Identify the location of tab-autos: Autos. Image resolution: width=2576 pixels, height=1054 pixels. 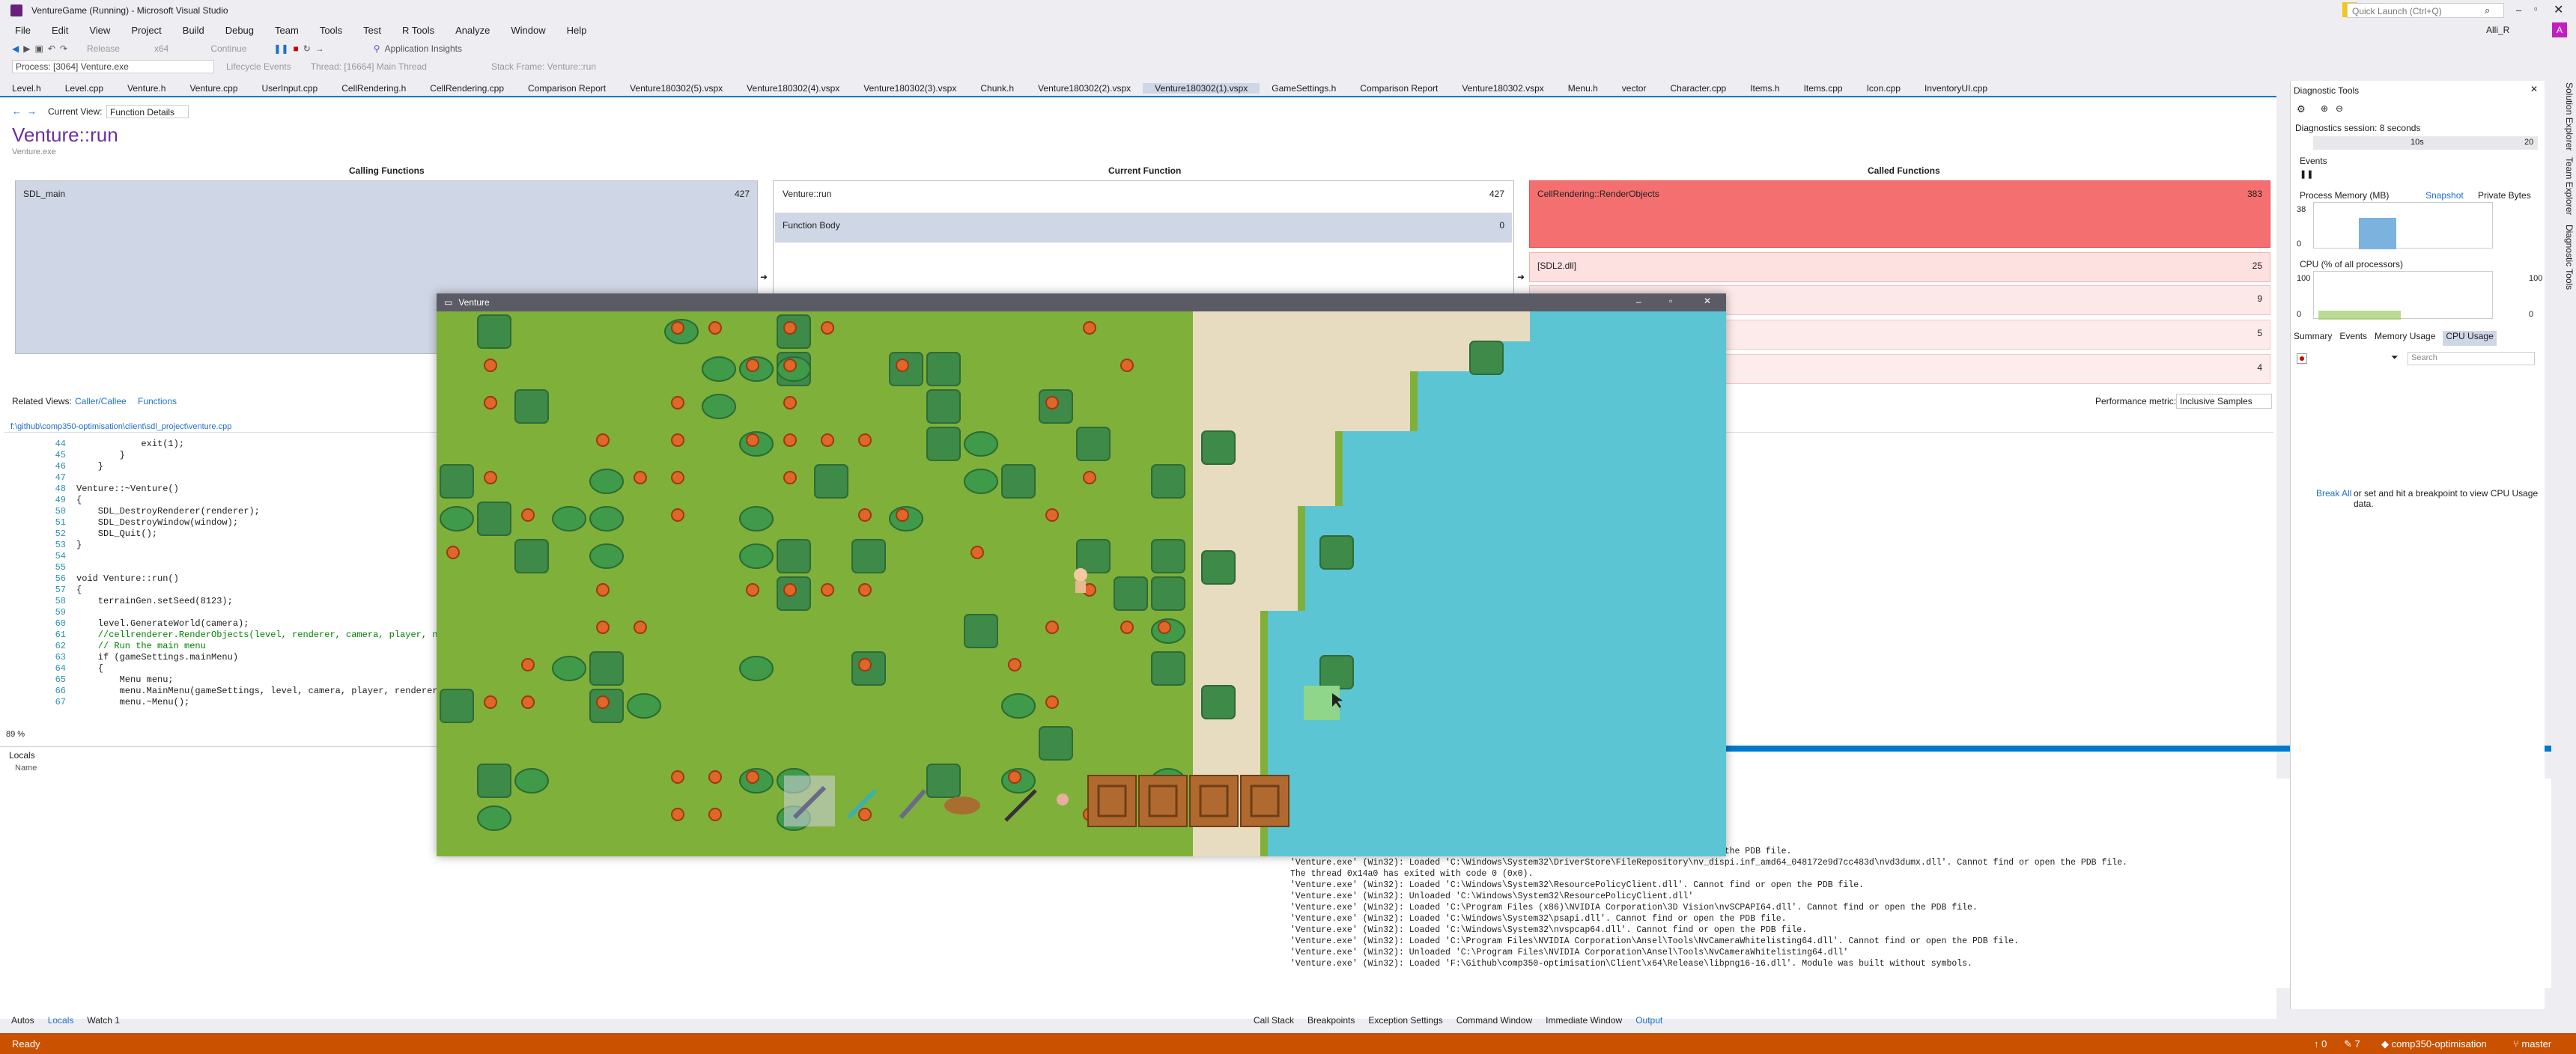
(22, 1020).